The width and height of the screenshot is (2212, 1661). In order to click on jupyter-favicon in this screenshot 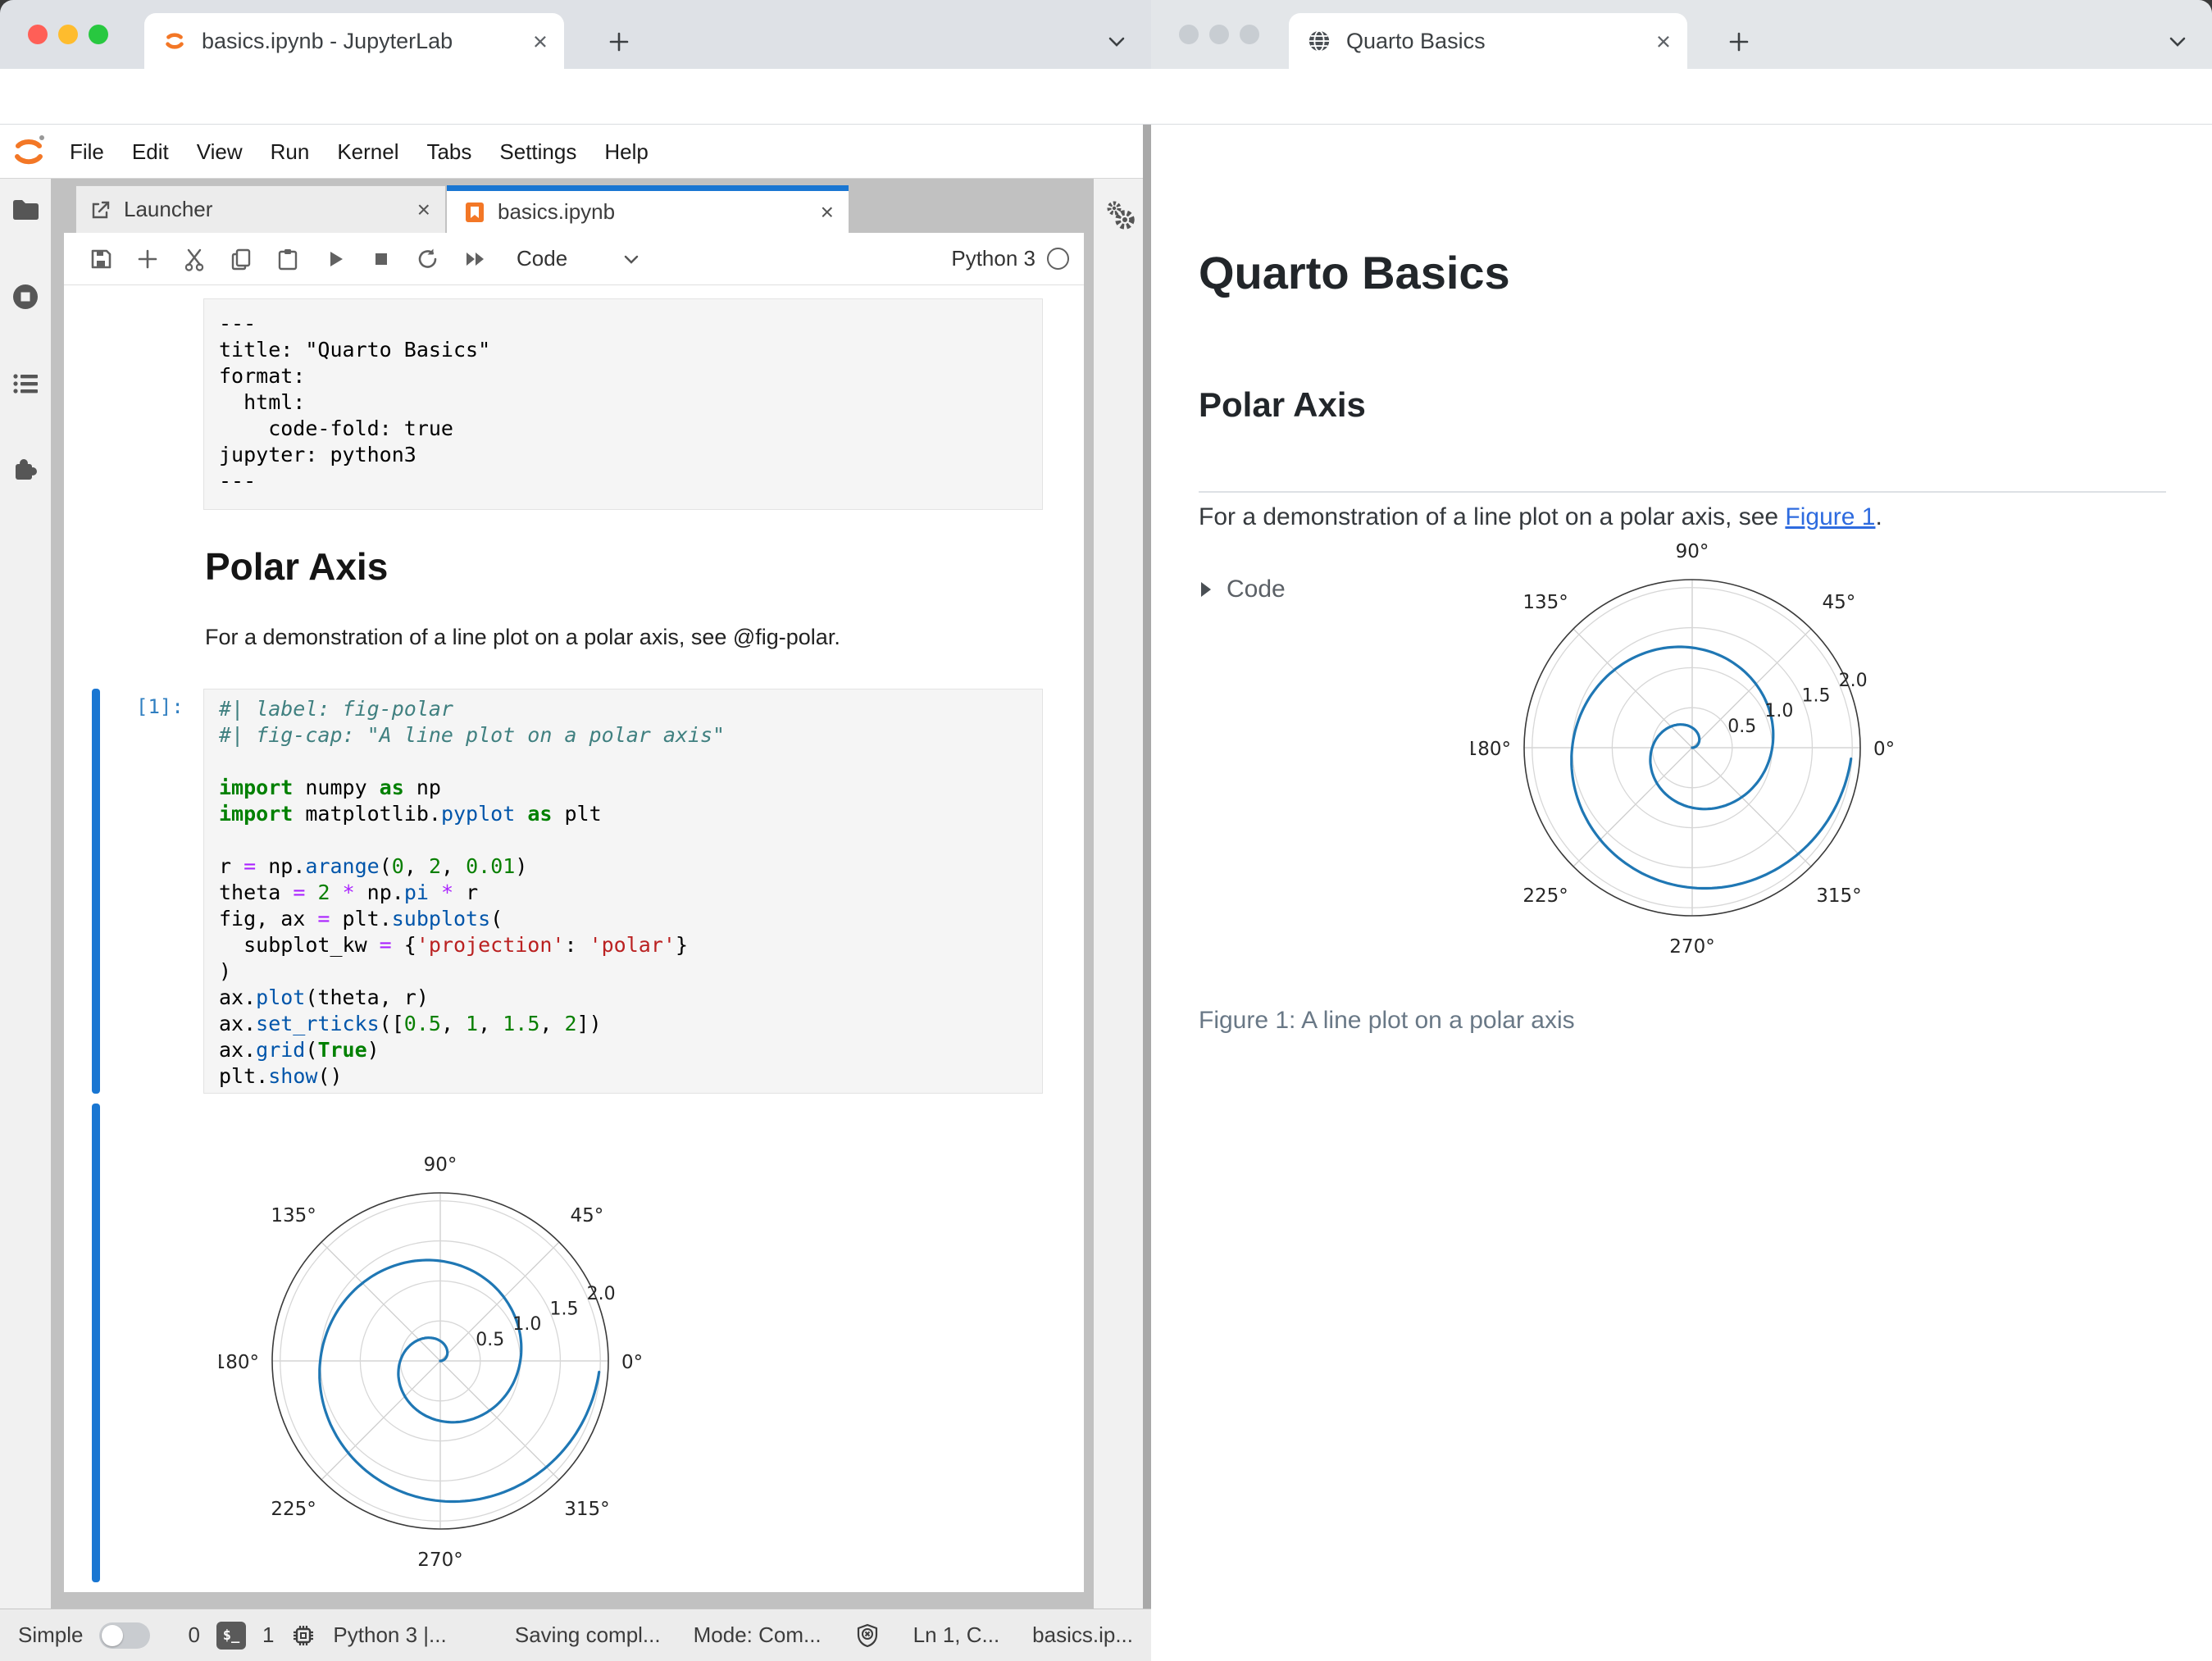, I will do `click(175, 41)`.